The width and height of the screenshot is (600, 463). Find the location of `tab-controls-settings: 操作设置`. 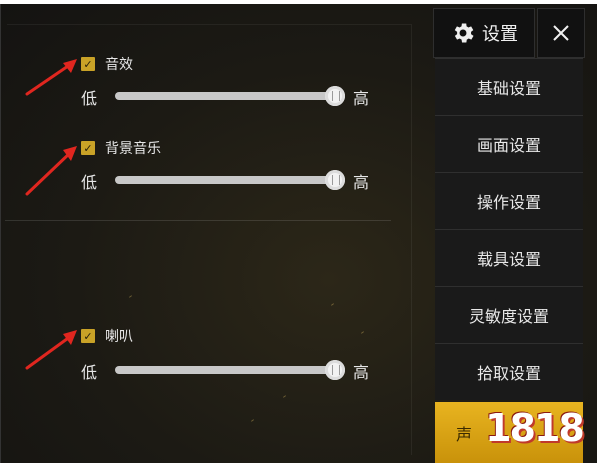

tab-controls-settings: 操作设置 is located at coordinates (509, 200).